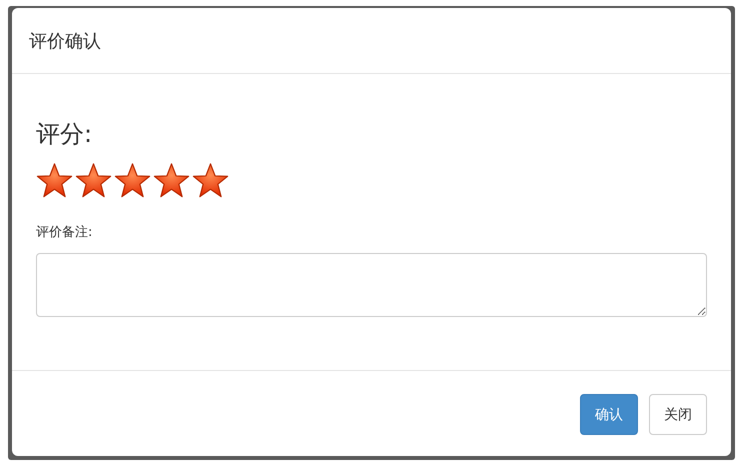 Image resolution: width=740 pixels, height=474 pixels. What do you see at coordinates (65, 41) in the screenshot?
I see `dialog-title: 评价确认` at bounding box center [65, 41].